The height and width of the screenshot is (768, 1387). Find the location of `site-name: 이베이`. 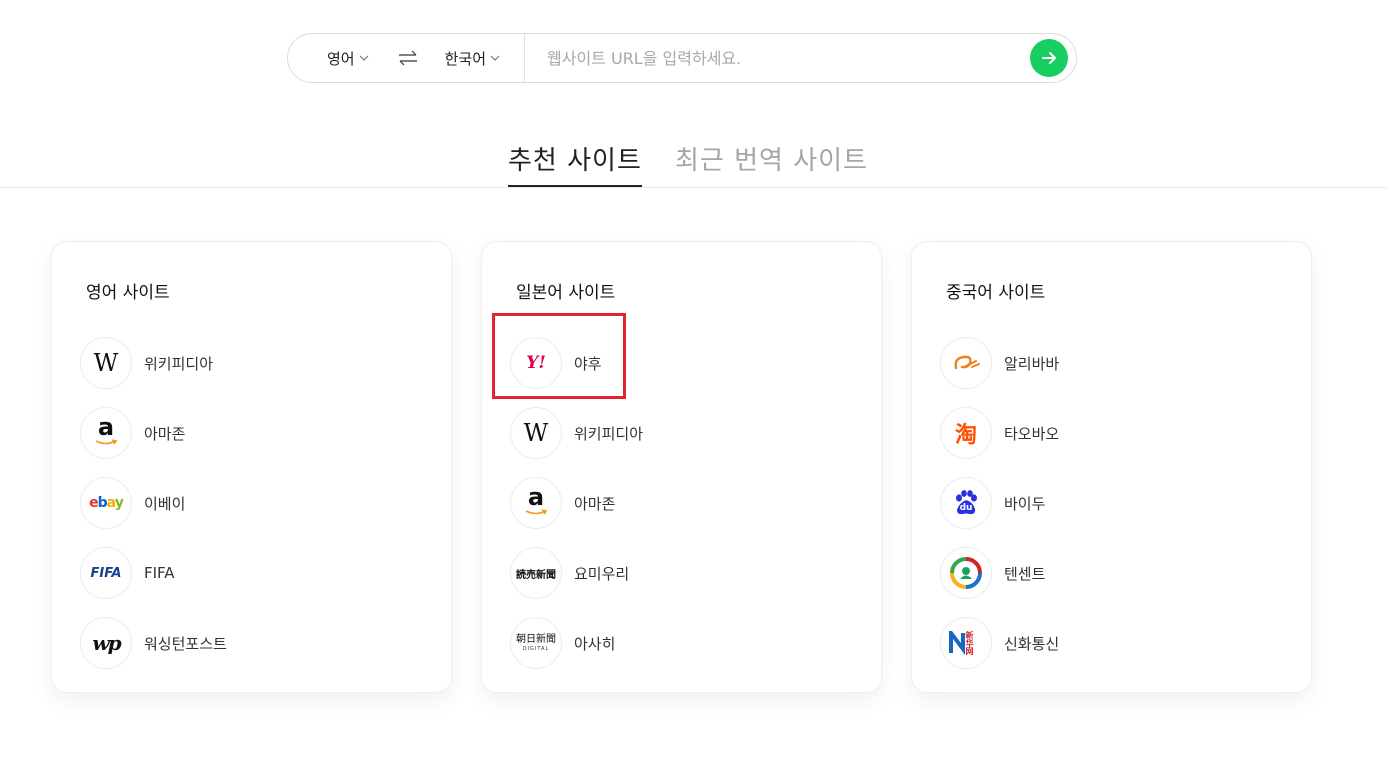

site-name: 이베이 is located at coordinates (165, 503).